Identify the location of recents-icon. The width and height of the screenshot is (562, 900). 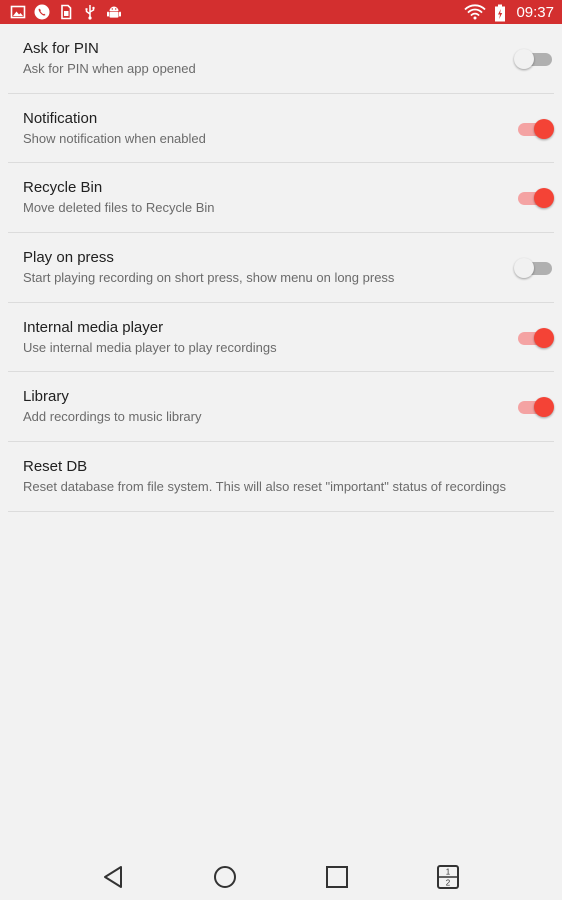
(337, 877).